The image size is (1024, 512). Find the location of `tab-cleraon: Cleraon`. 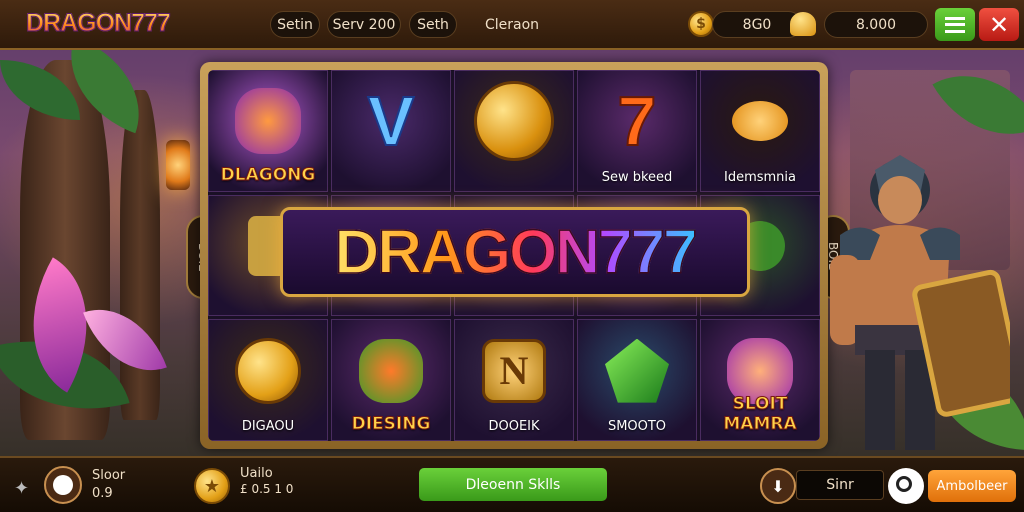

tab-cleraon: Cleraon is located at coordinates (512, 24).